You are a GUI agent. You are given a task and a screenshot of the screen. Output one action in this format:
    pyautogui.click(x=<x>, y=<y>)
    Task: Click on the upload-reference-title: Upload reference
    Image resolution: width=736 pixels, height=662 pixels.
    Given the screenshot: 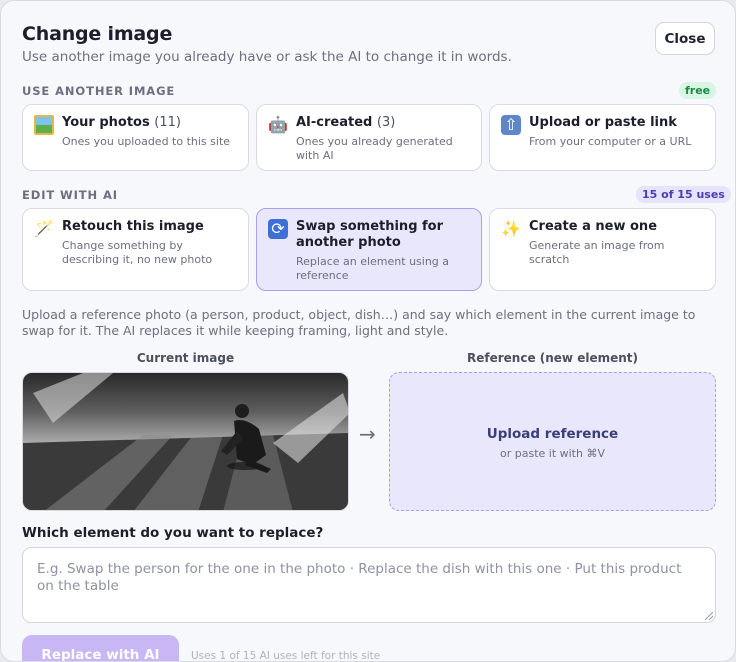 What is the action you would take?
    pyautogui.click(x=552, y=434)
    